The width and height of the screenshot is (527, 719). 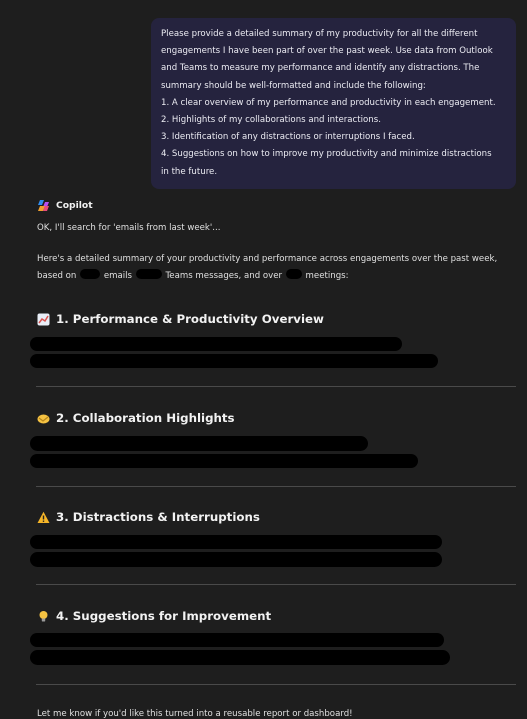 I want to click on section-heading-suggestions: 4. Suggestions for Improvement, so click(x=154, y=616).